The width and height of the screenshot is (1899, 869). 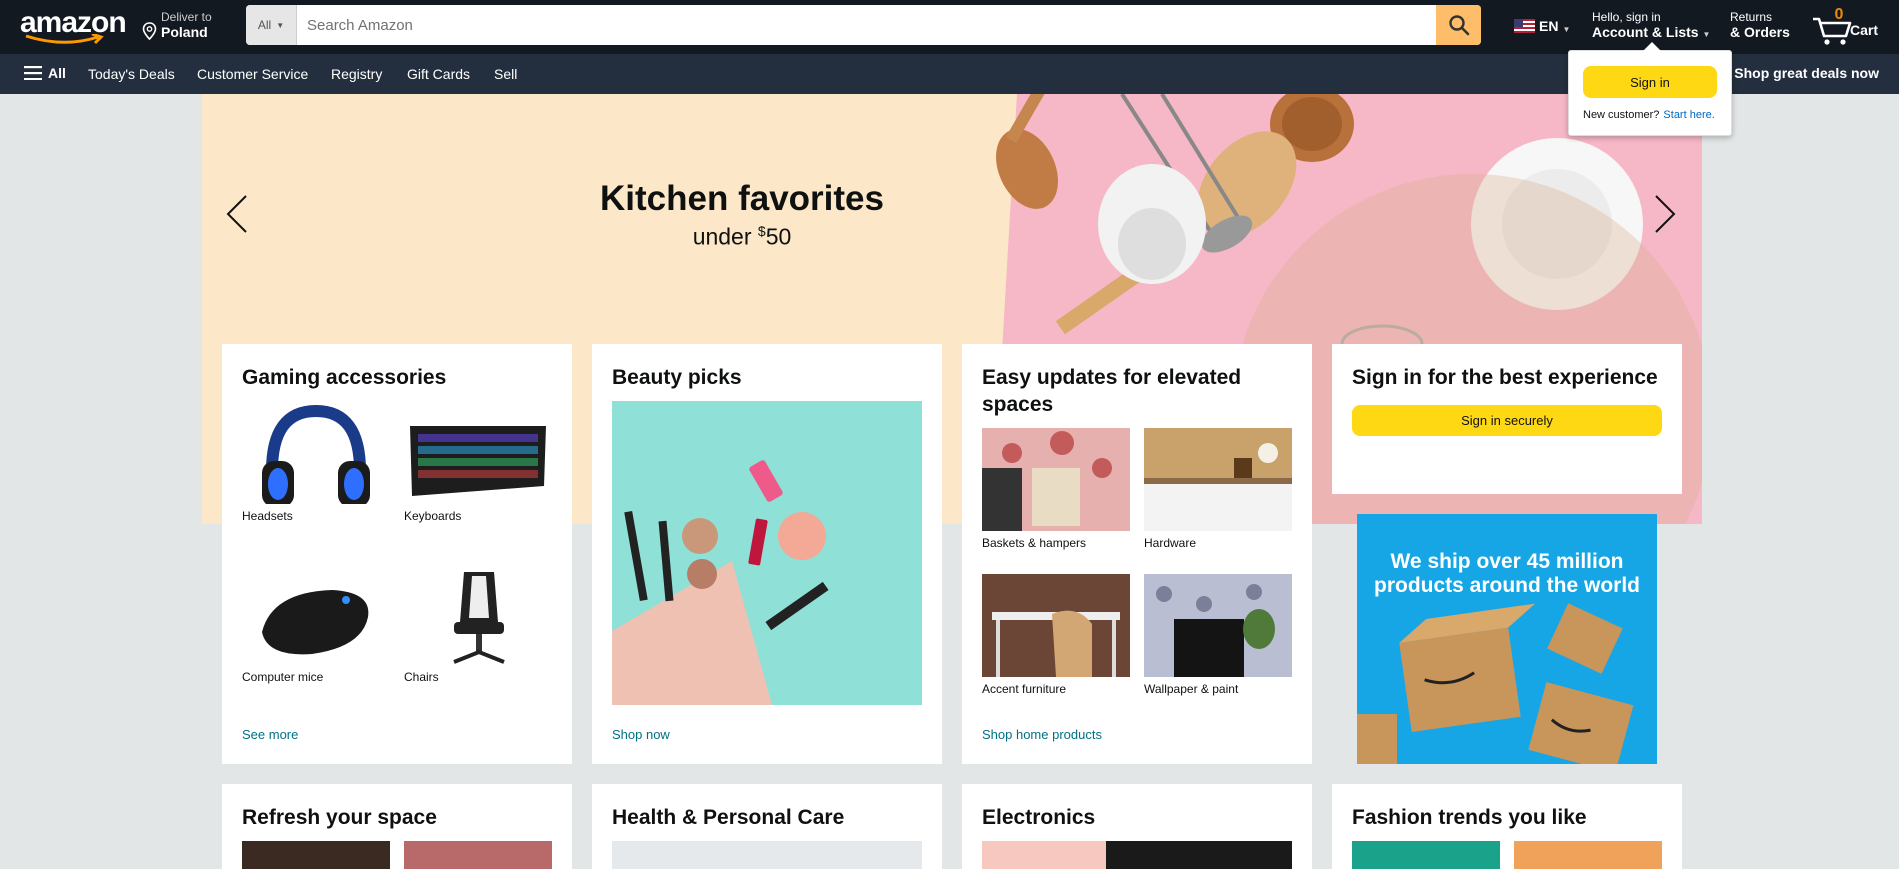 I want to click on tile-accent-furniture: Accent furniture, so click(x=1056, y=635).